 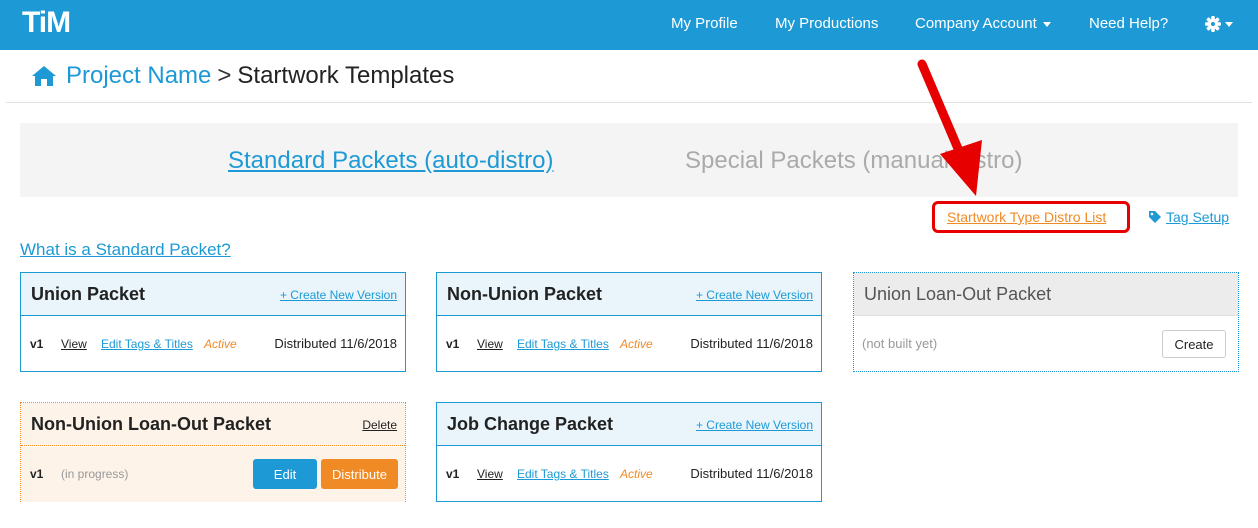 What do you see at coordinates (1046, 344) in the screenshot?
I see `packet-version-row: (not built yet) Create` at bounding box center [1046, 344].